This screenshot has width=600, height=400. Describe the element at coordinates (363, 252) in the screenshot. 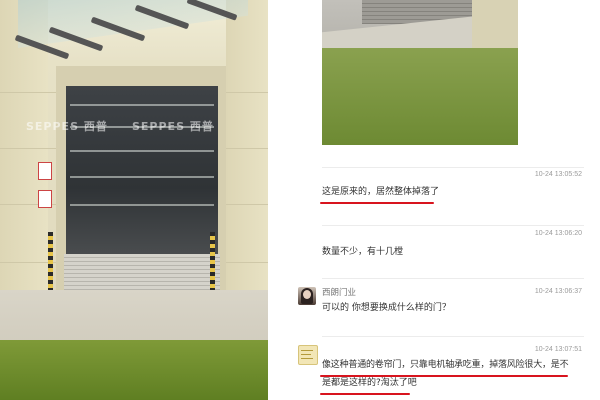

I see `message-text: 数量不少，有十几樘` at that location.